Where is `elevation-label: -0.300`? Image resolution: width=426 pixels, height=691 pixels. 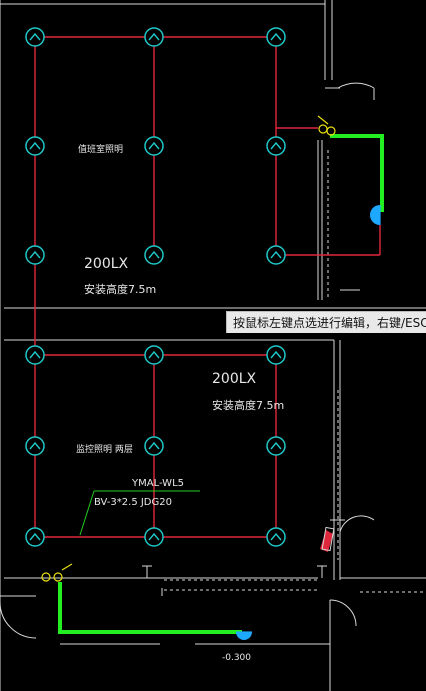 elevation-label: -0.300 is located at coordinates (236, 658).